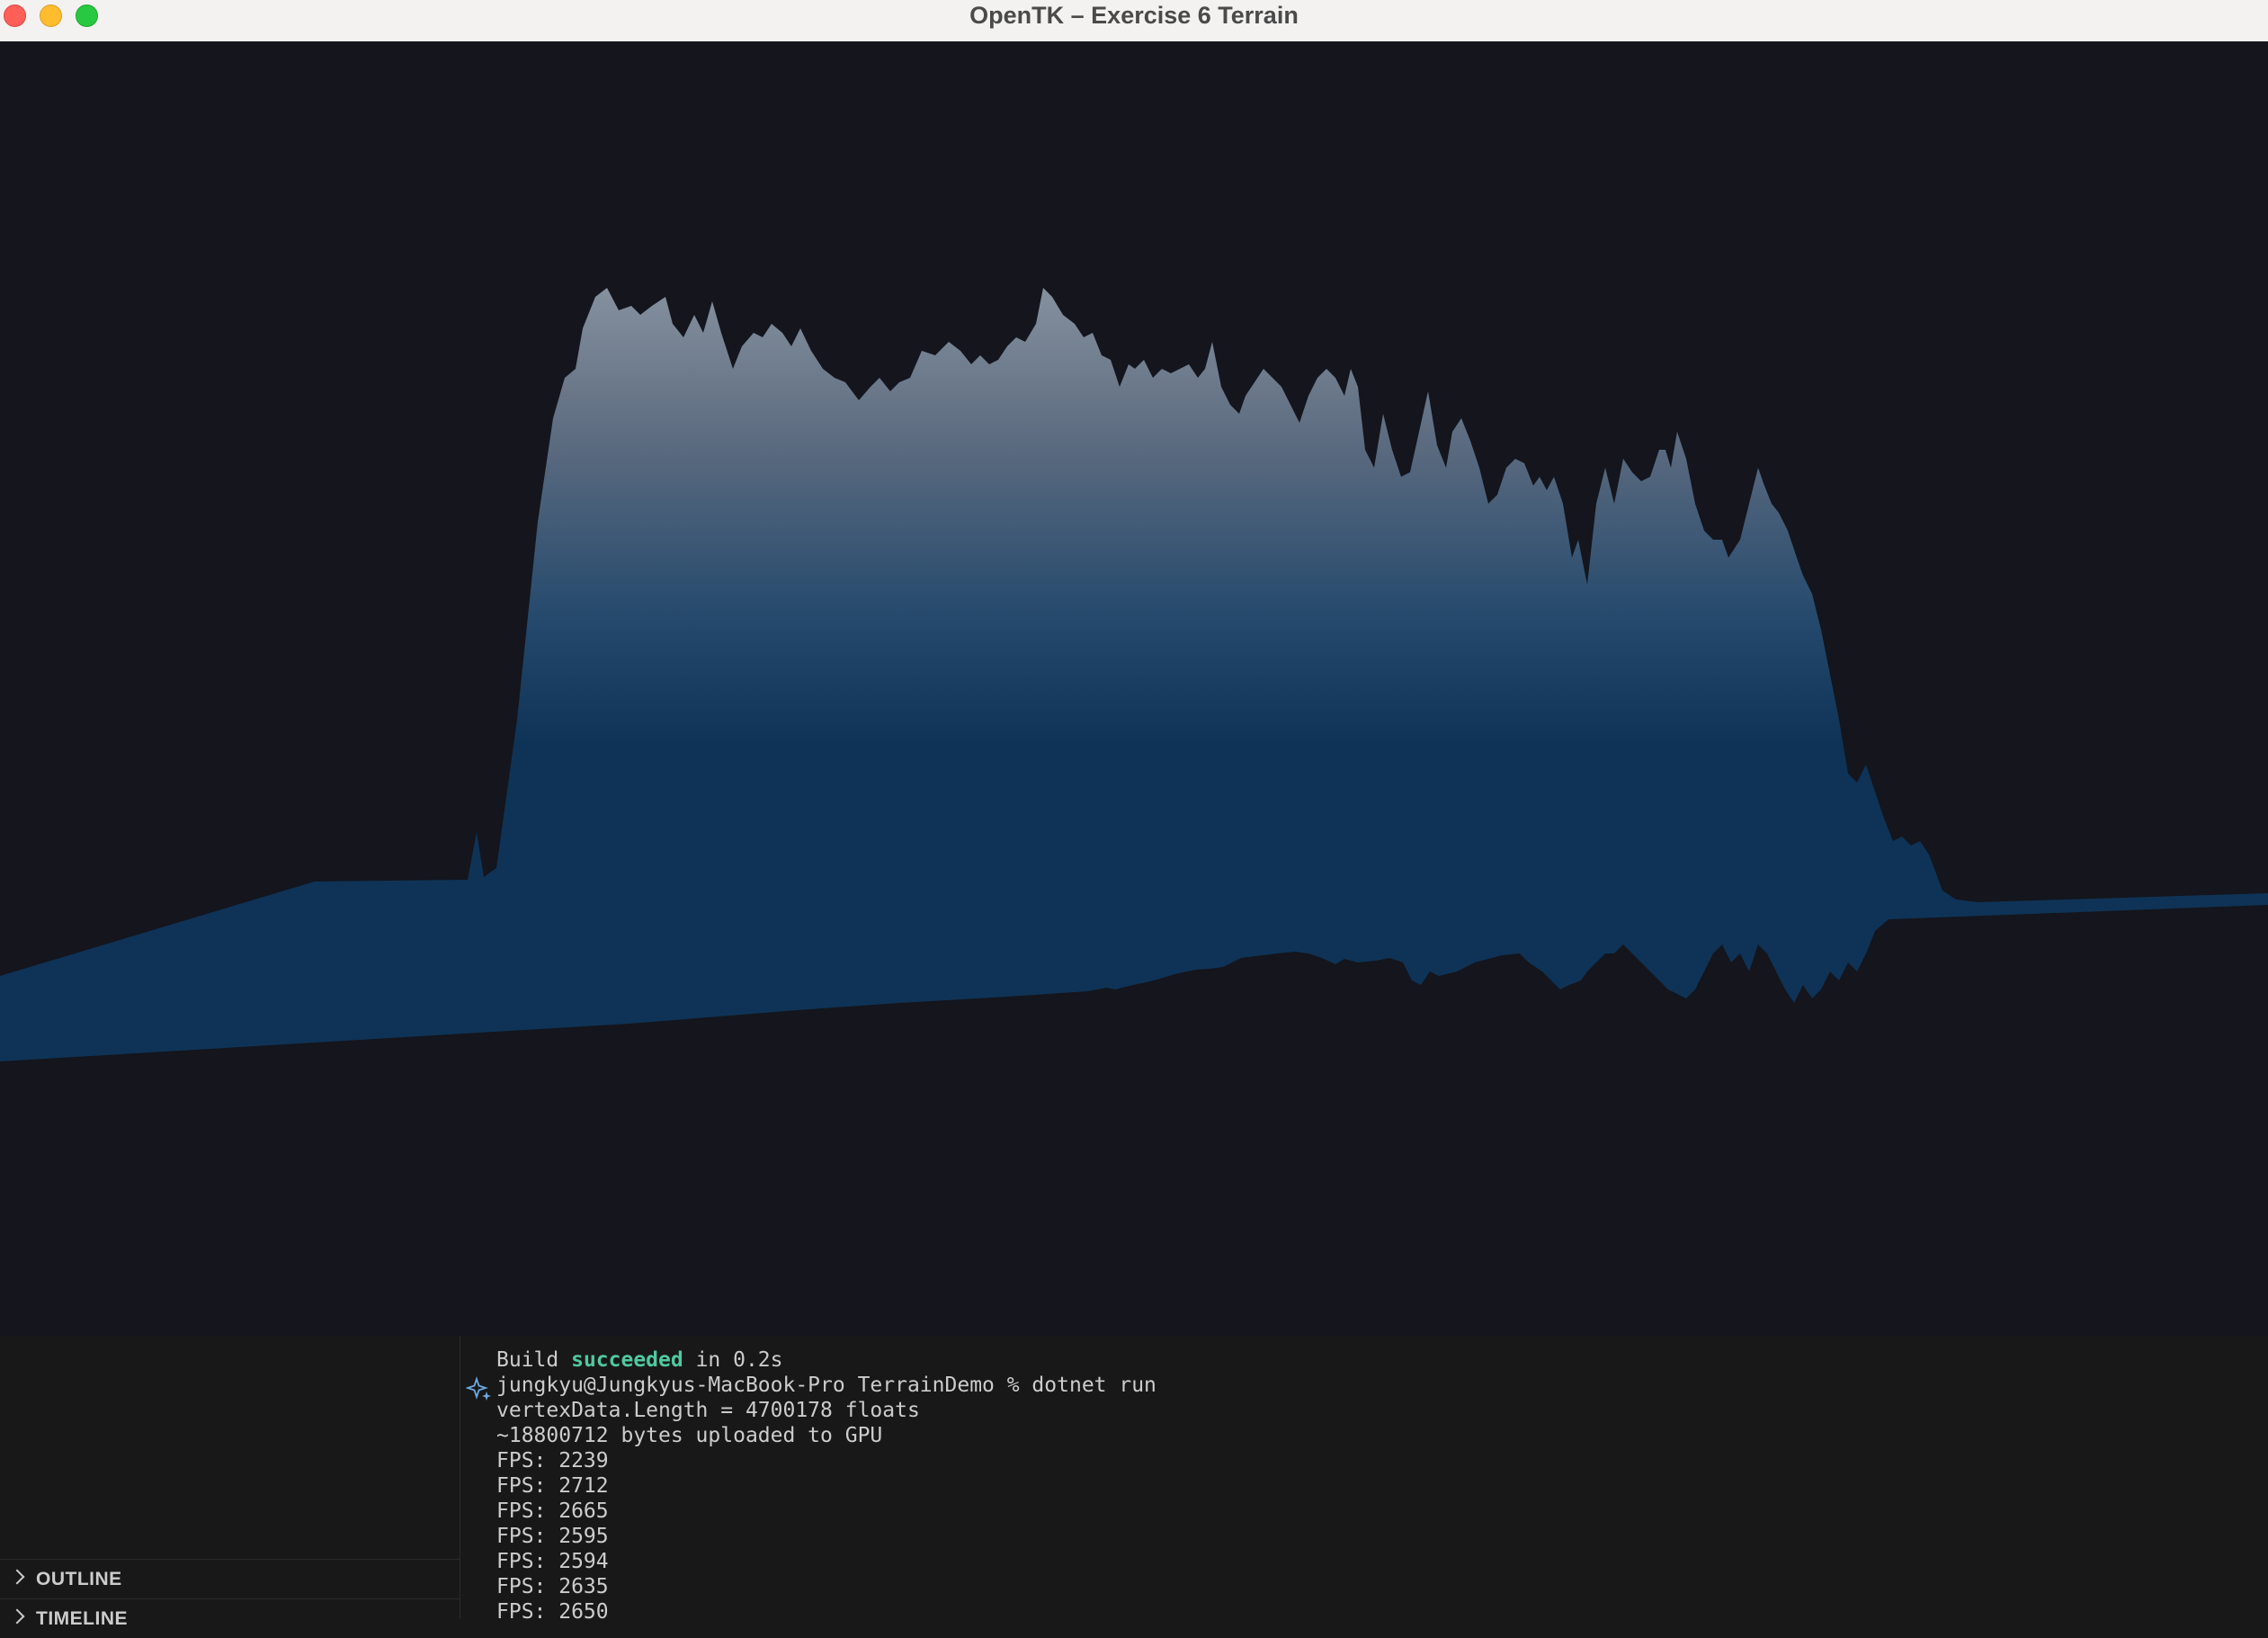 This screenshot has width=2268, height=1638. Describe the element at coordinates (553, 1610) in the screenshot. I see `terminal-output-line: FPS: 2650` at that location.